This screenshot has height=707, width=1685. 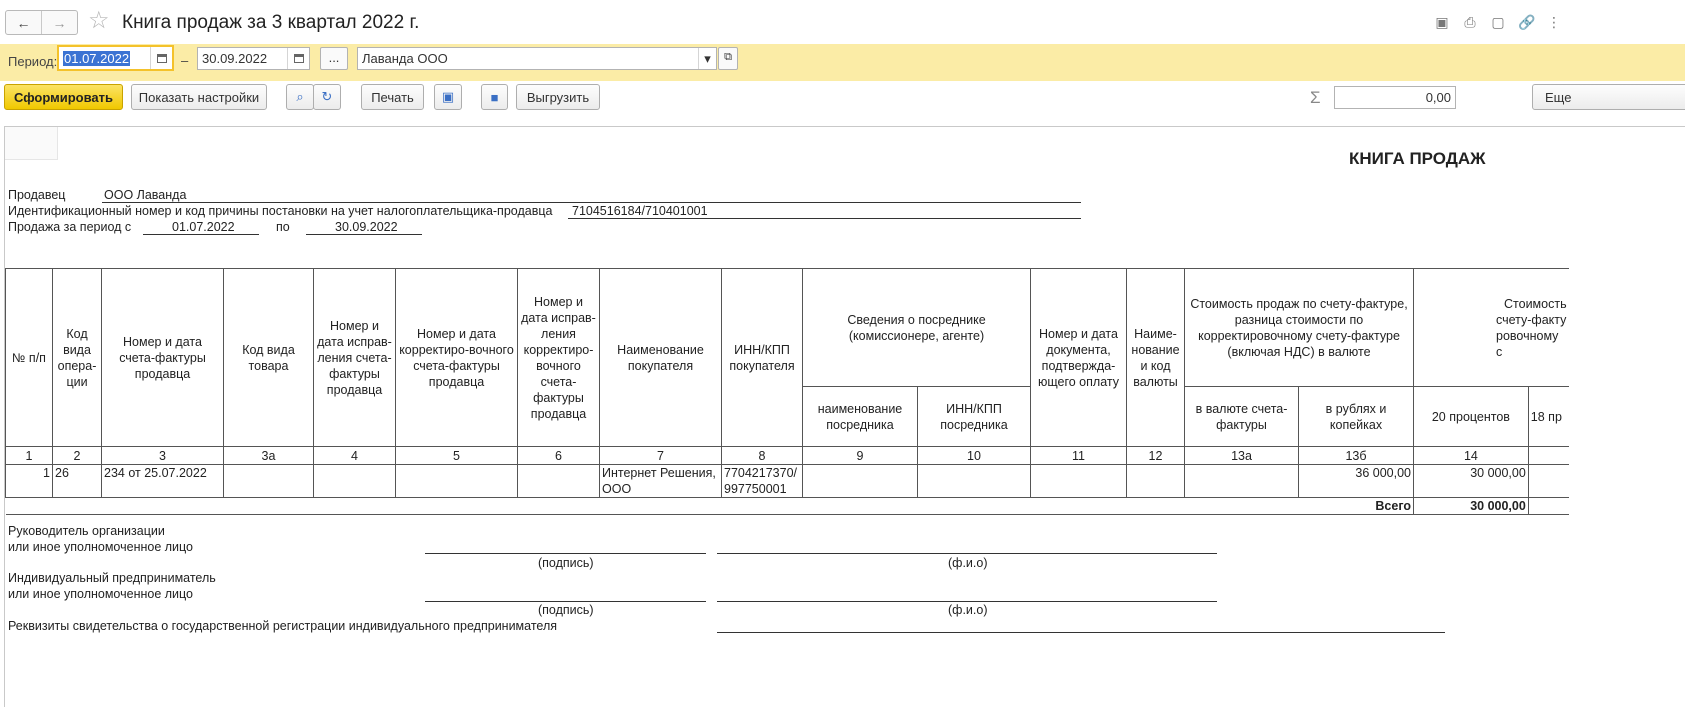 What do you see at coordinates (112, 578) in the screenshot?
I see `ip-label-line1: Индивидуальный предприниматель` at bounding box center [112, 578].